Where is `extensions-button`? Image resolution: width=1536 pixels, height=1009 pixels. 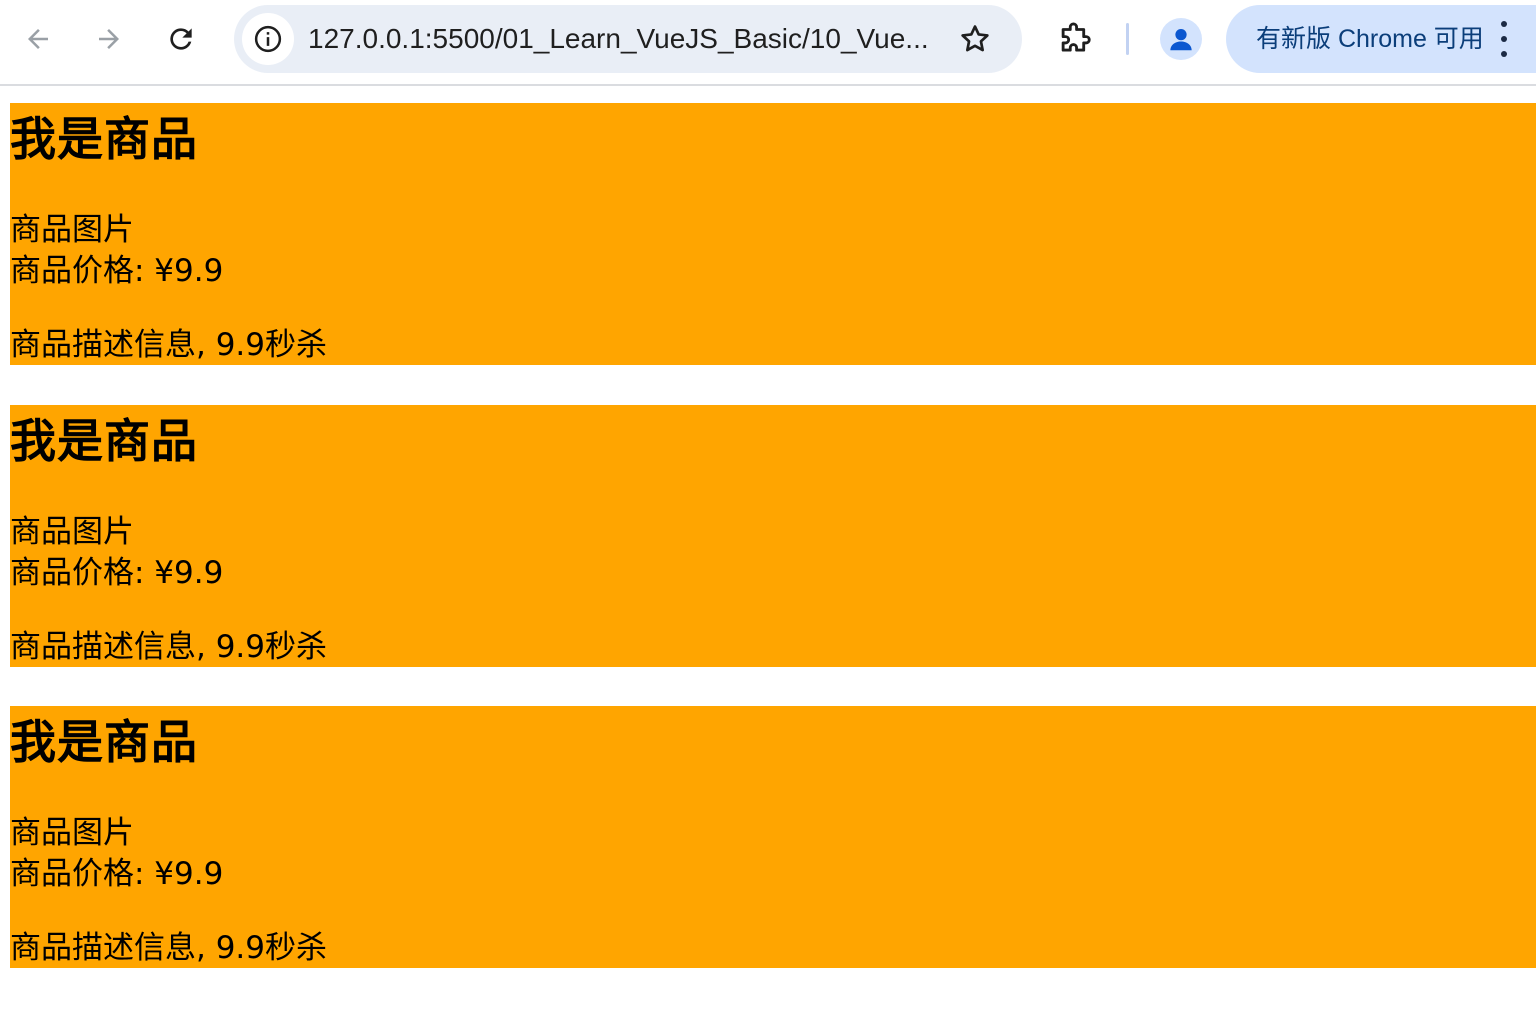
extensions-button is located at coordinates (1075, 39).